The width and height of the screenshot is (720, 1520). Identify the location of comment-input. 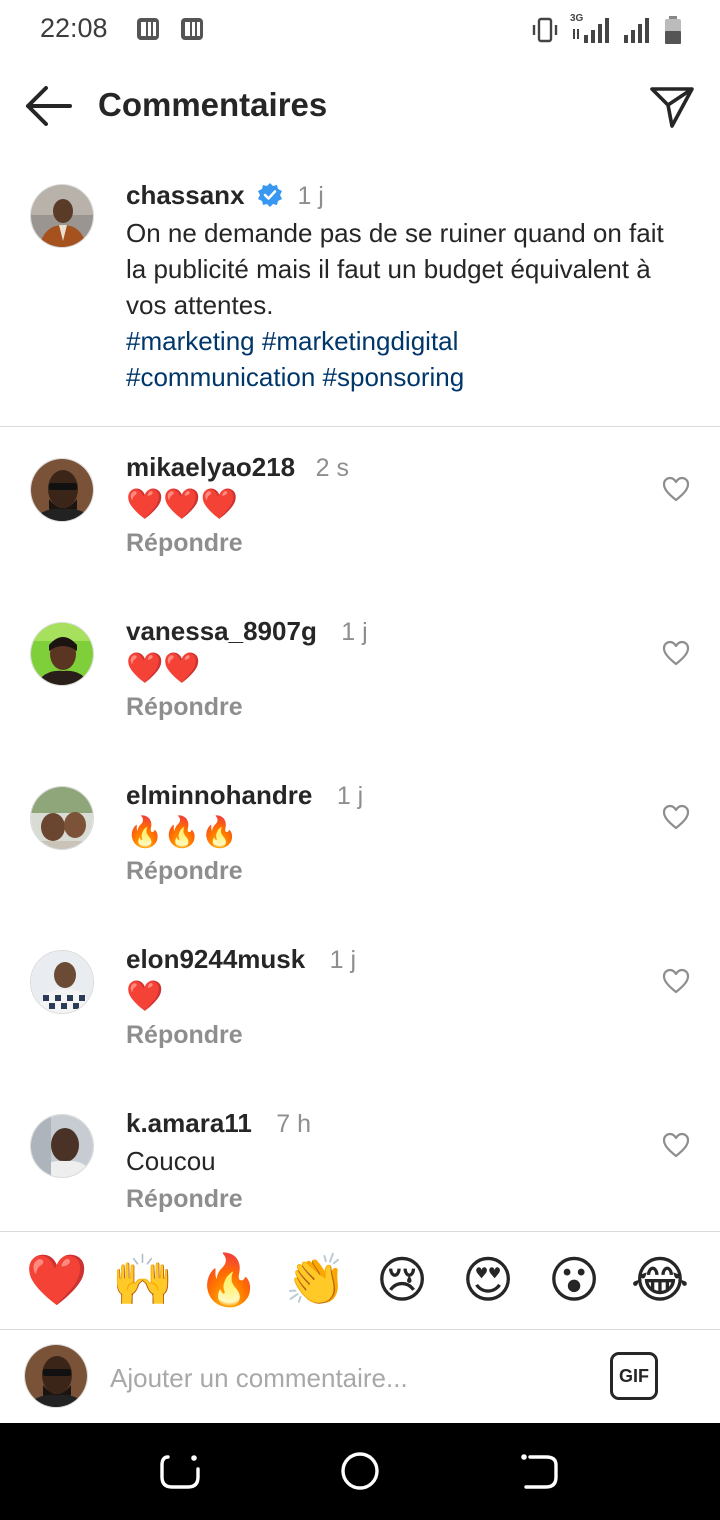
(340, 1378).